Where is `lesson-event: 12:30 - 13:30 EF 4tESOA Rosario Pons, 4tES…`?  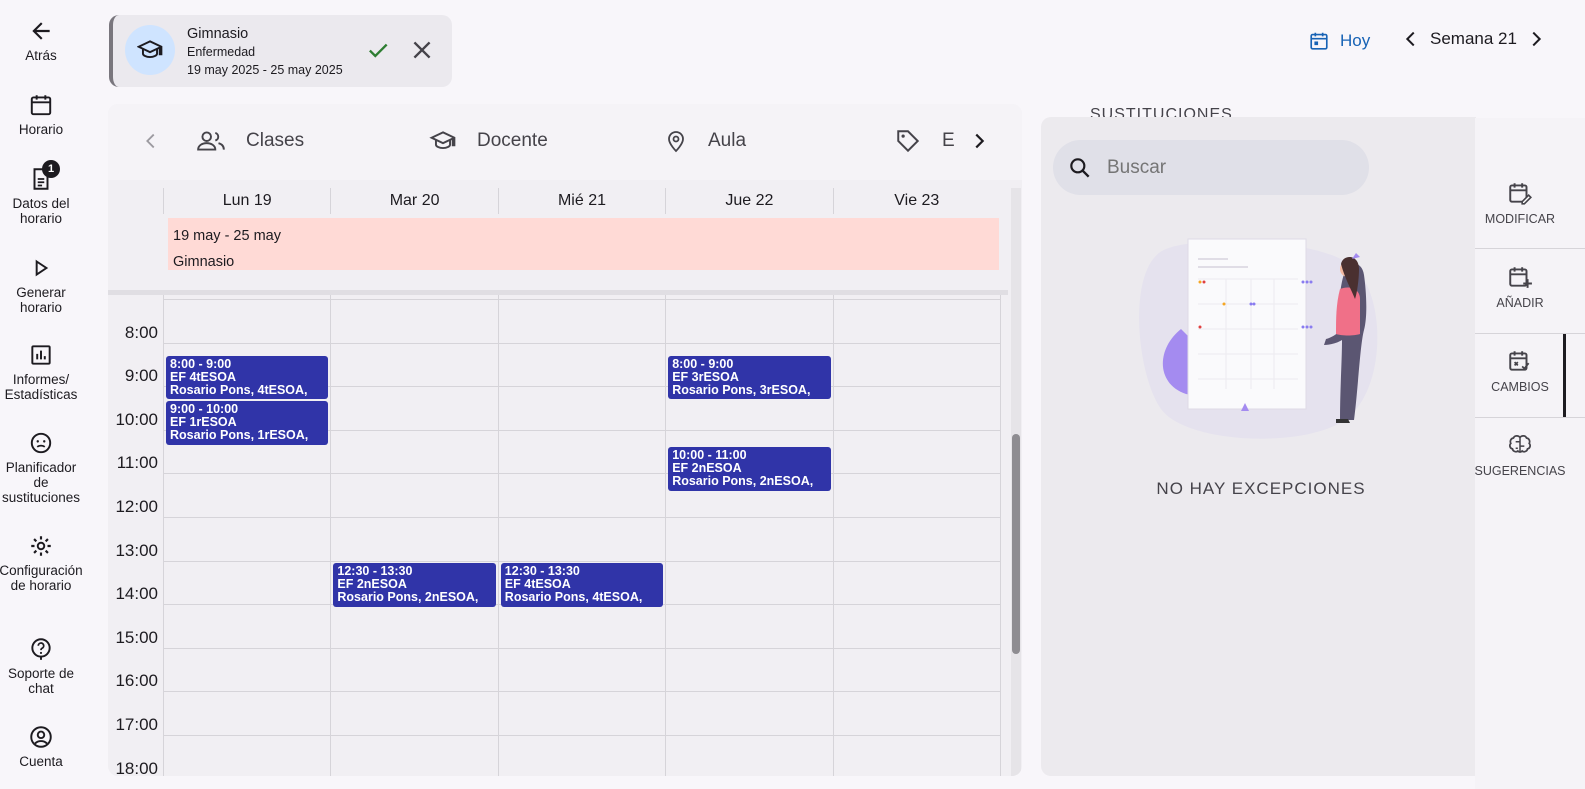 lesson-event: 12:30 - 13:30 EF 4tESOA Rosario Pons, 4tES… is located at coordinates (582, 584).